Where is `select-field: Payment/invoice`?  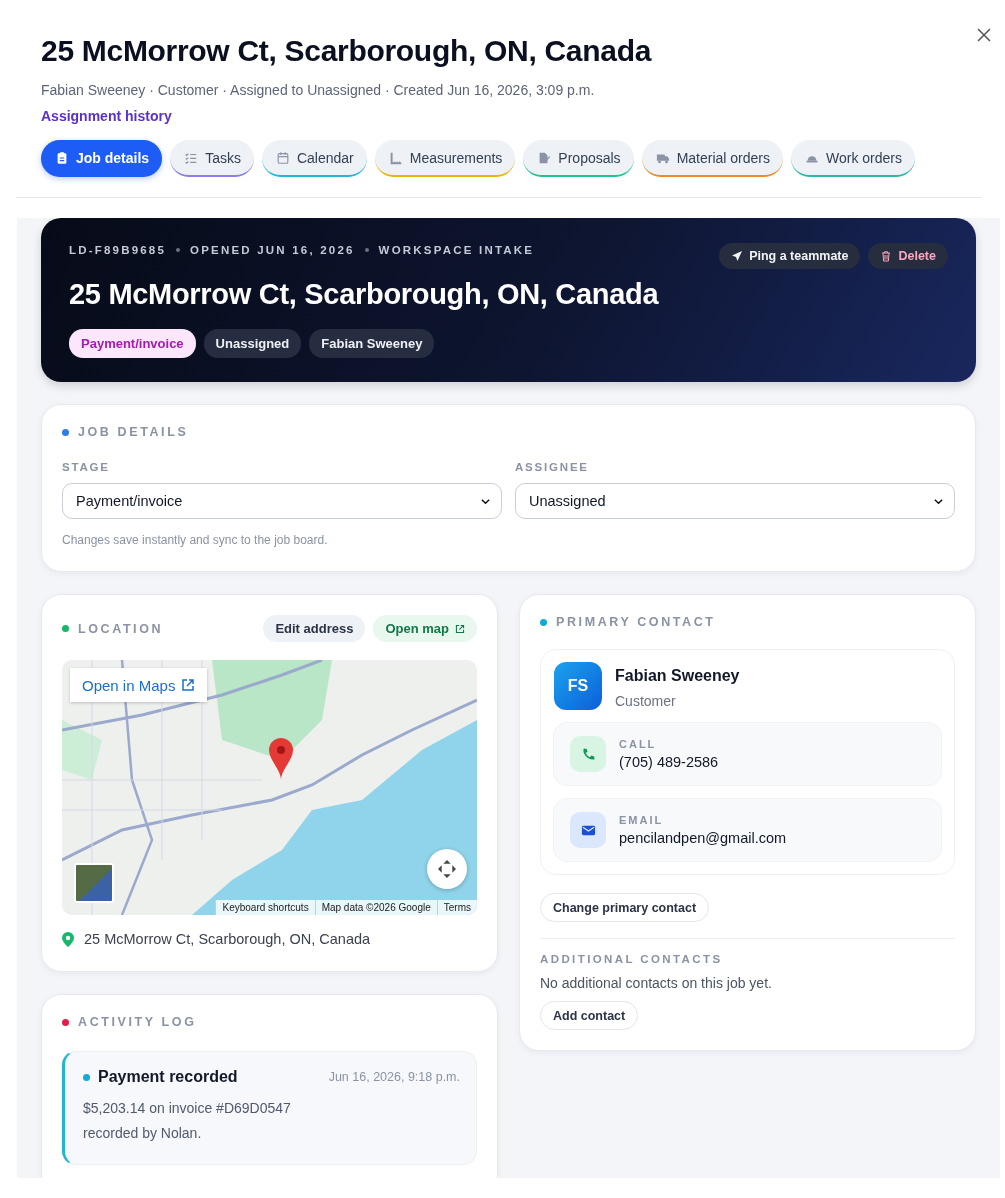
select-field: Payment/invoice is located at coordinates (282, 501).